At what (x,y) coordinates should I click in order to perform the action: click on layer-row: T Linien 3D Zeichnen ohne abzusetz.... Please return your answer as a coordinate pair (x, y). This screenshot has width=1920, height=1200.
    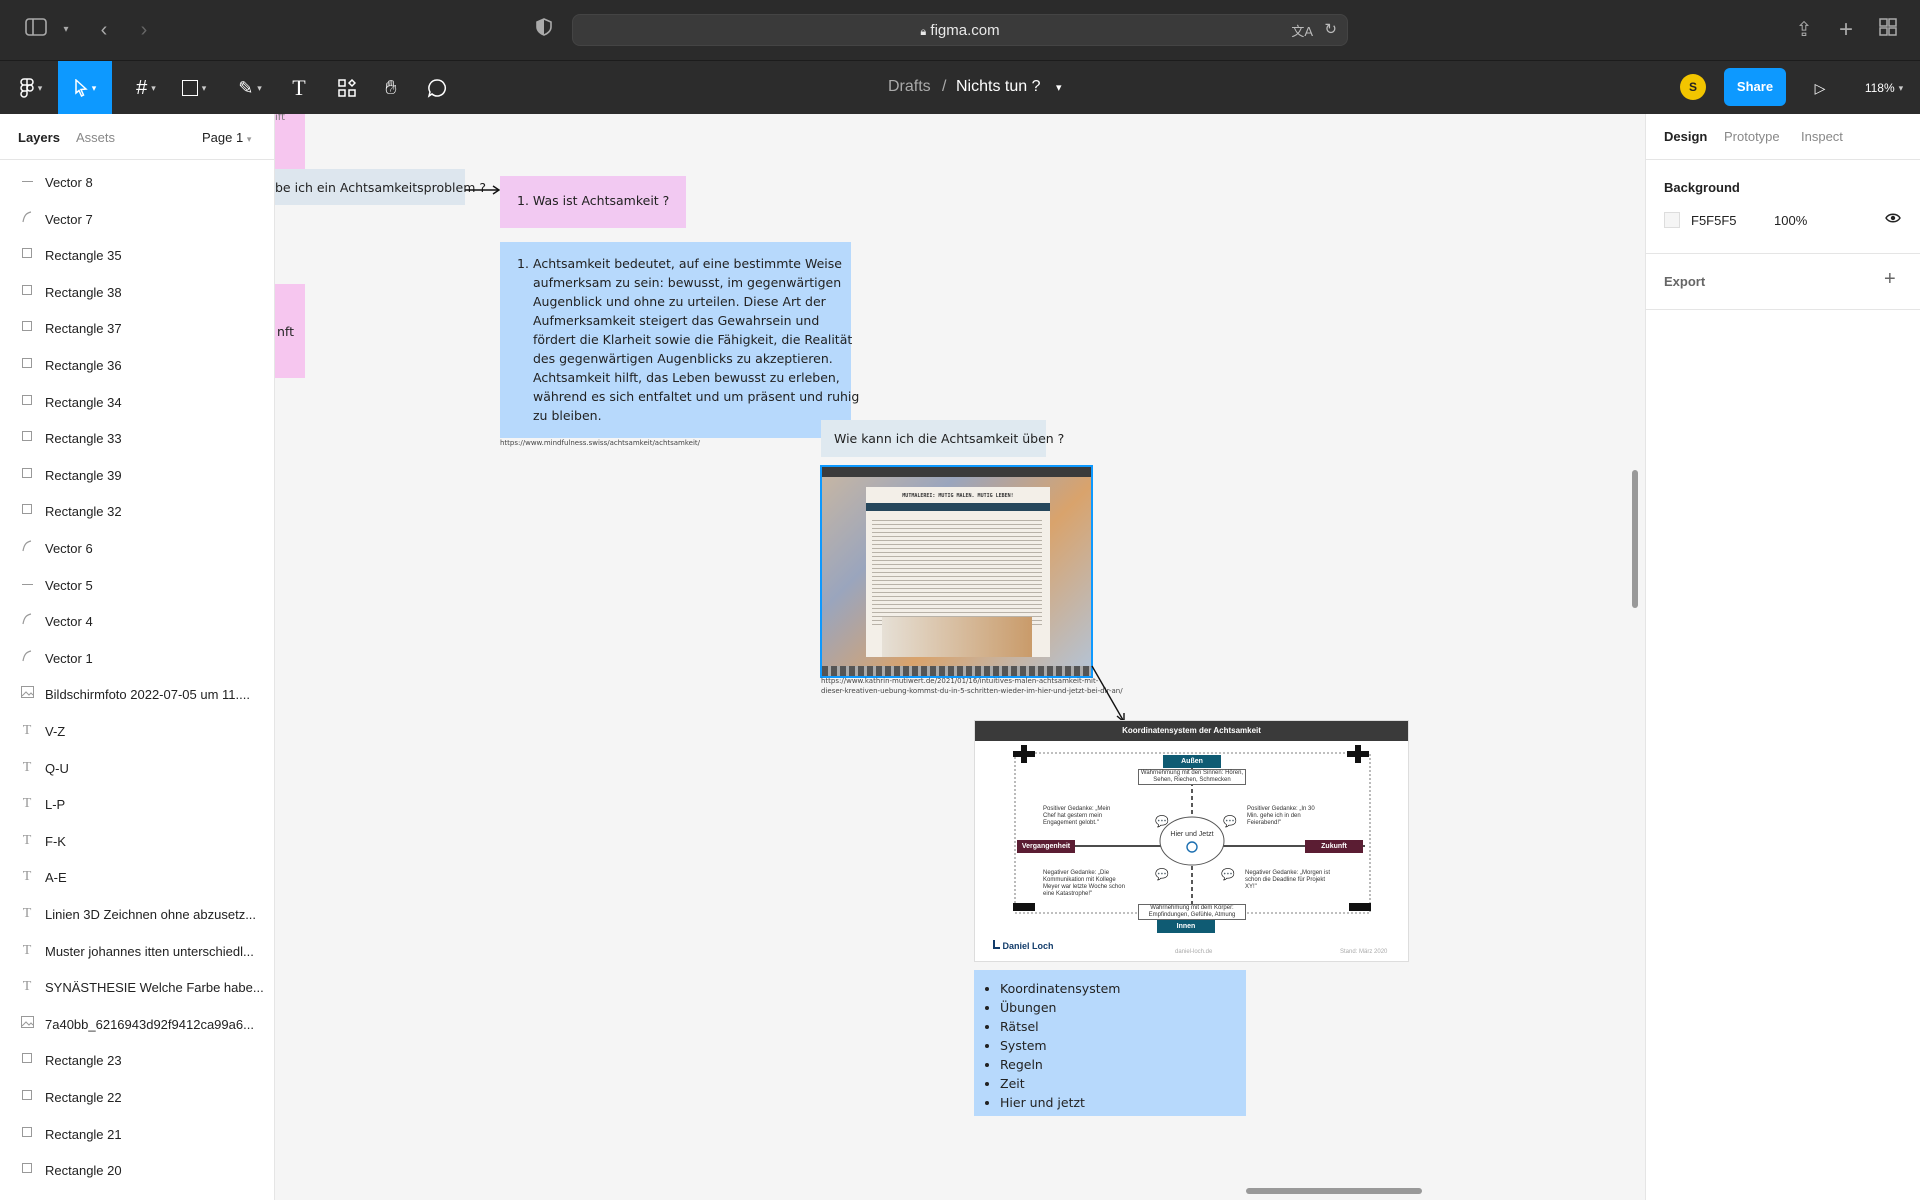
    Looking at the image, I should click on (137, 914).